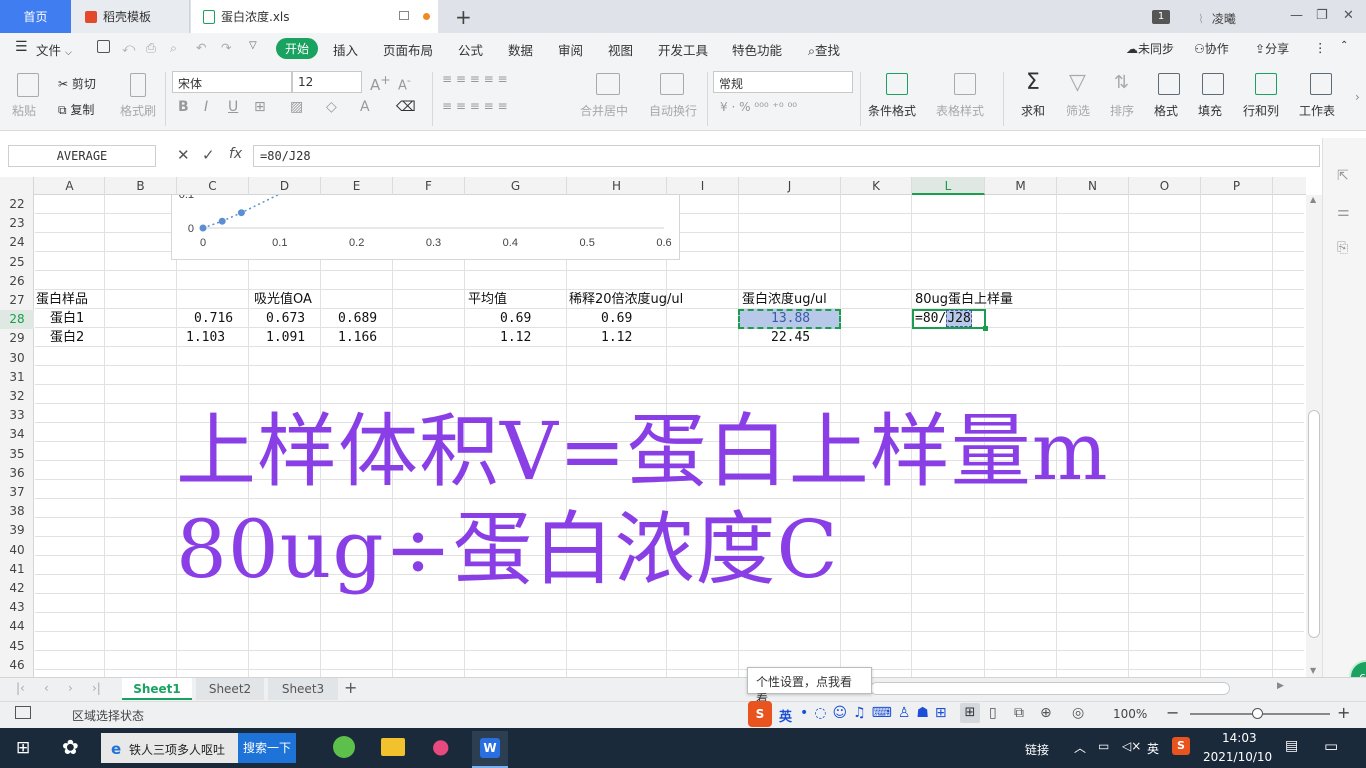 The image size is (1366, 768). Describe the element at coordinates (157, 689) in the screenshot. I see `sheet-tab-1: Sheet1` at that location.